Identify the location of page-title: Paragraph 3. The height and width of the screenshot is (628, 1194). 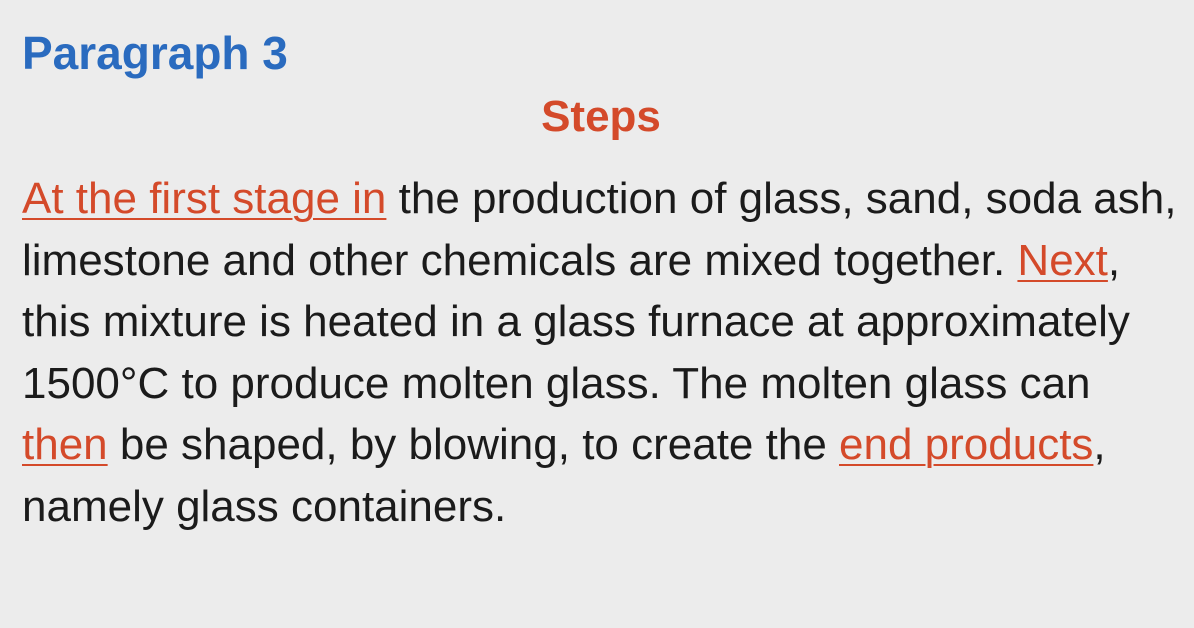
(155, 53).